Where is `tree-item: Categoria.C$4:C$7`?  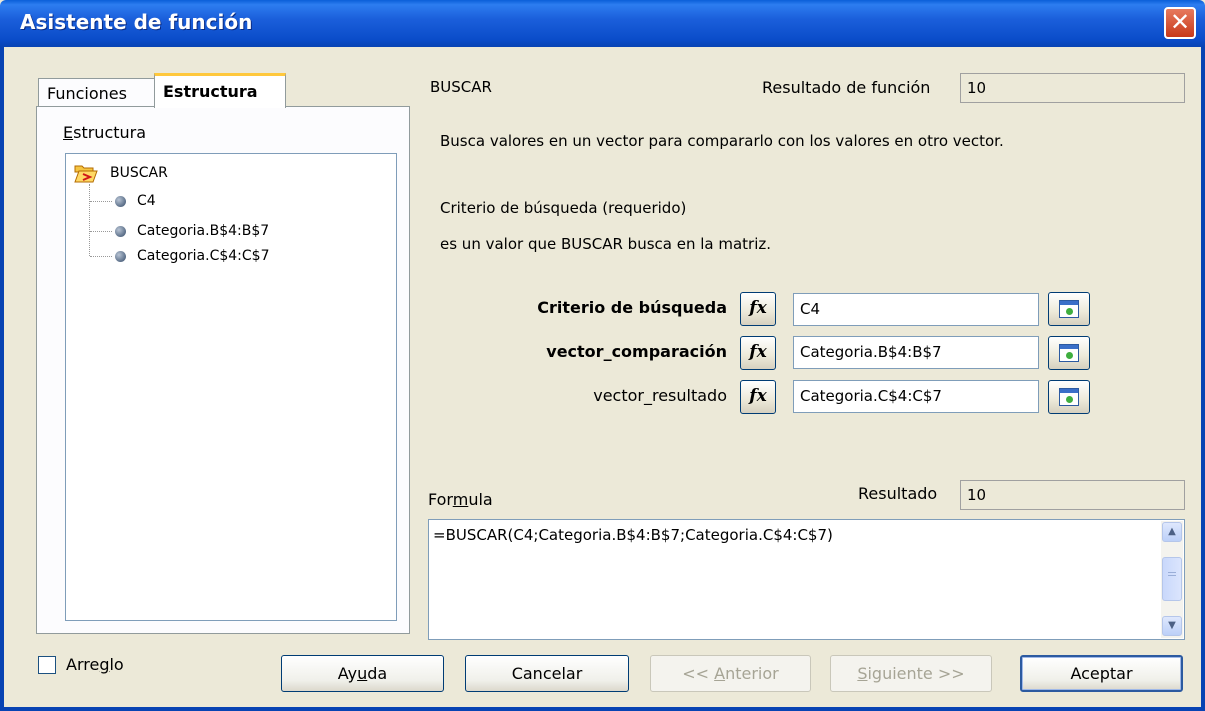 tree-item: Categoria.C$4:C$7 is located at coordinates (179, 256).